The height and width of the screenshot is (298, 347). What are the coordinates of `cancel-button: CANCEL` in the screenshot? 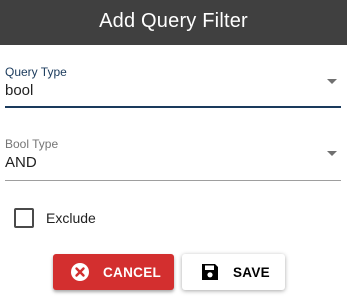 It's located at (113, 272).